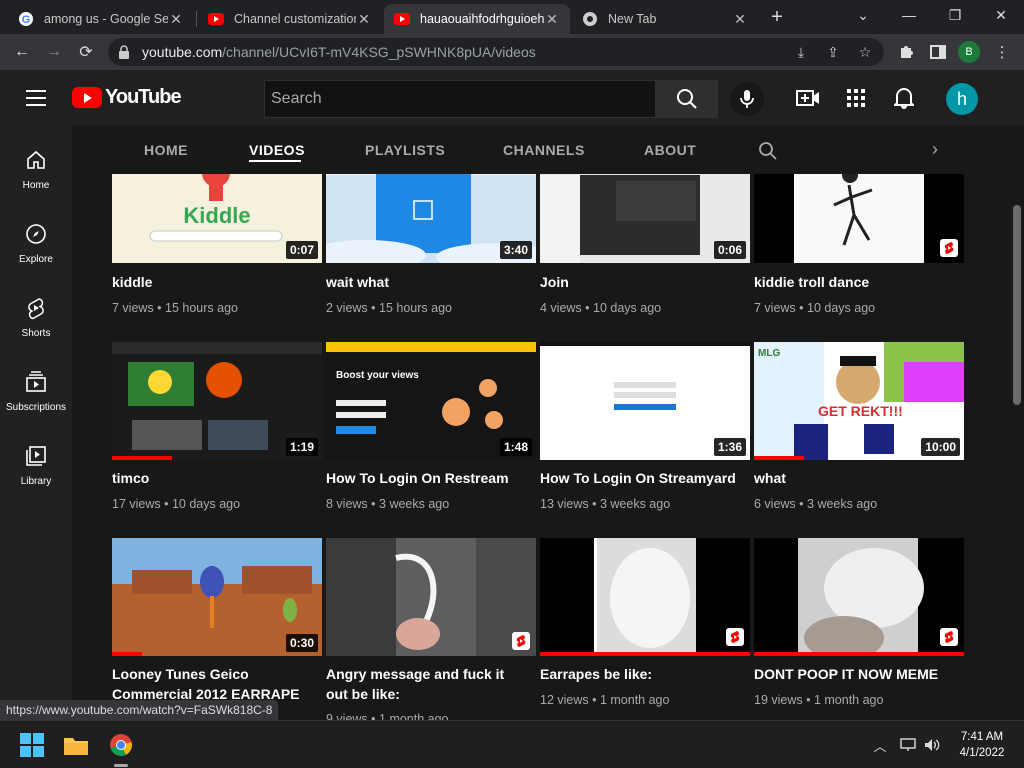 This screenshot has height=768, width=1024. Describe the element at coordinates (778, 700) in the screenshot. I see `view-count: 19 views` at that location.